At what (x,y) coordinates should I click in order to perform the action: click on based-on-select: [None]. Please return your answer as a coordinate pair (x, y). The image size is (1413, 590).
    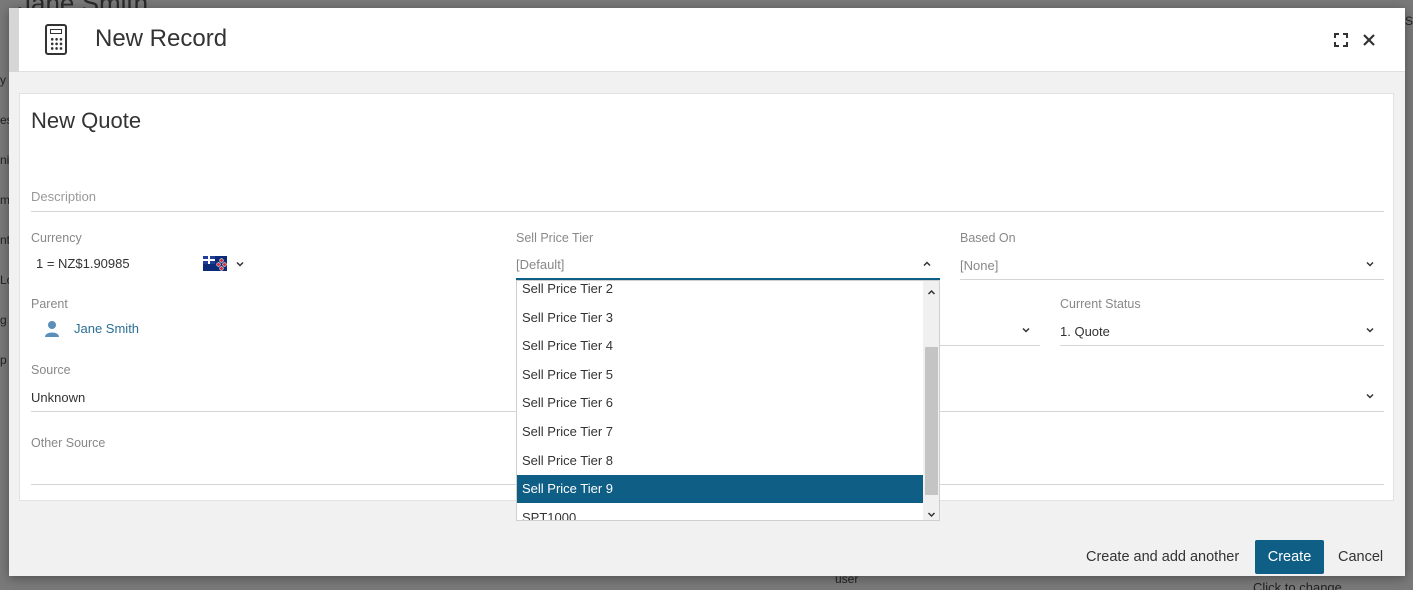
    Looking at the image, I should click on (979, 265).